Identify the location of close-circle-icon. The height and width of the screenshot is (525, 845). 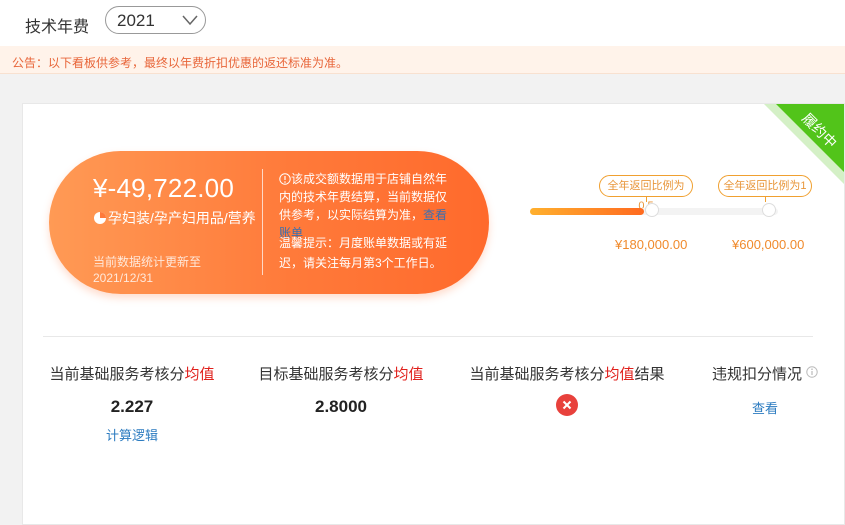
(567, 405).